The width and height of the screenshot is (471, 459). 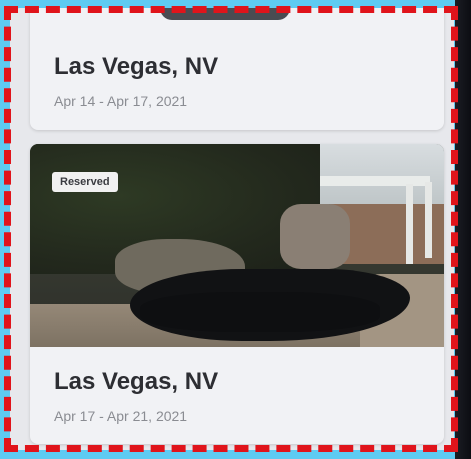 I want to click on photo-waterfall-rocks, so click(x=315, y=236).